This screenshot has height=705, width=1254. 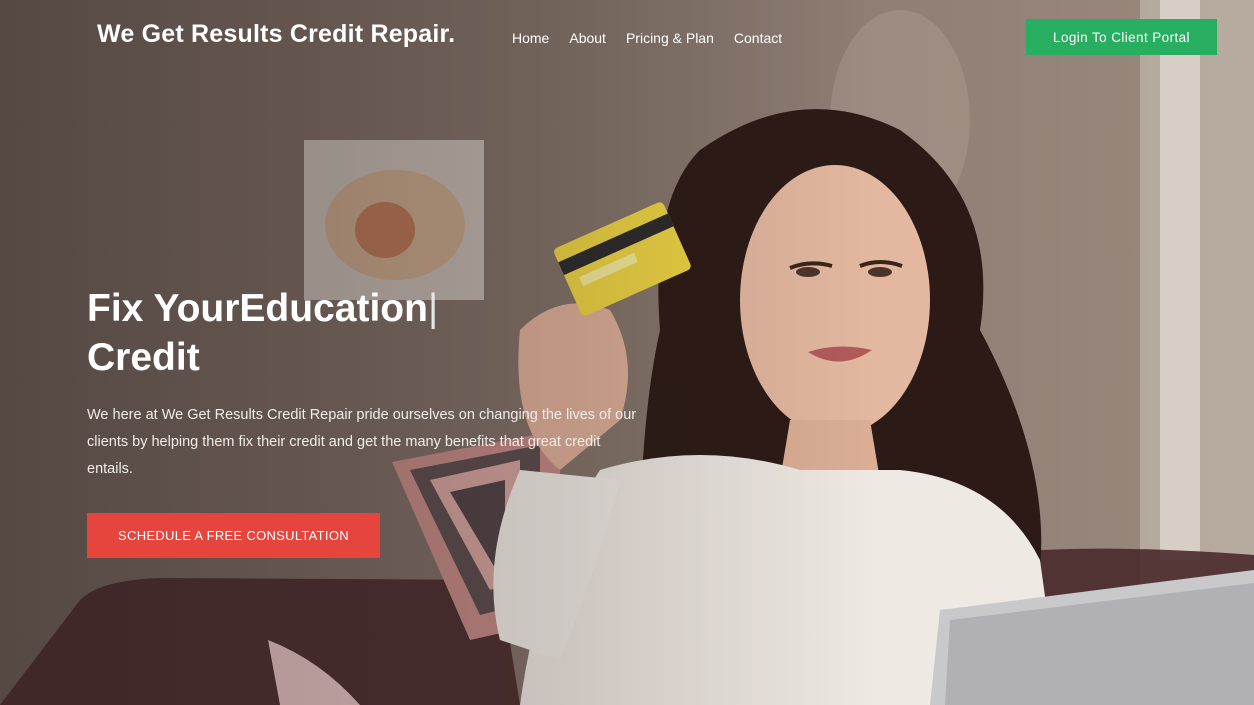 I want to click on hero-headline: Fix YourEducation| Credit, so click(x=367, y=333).